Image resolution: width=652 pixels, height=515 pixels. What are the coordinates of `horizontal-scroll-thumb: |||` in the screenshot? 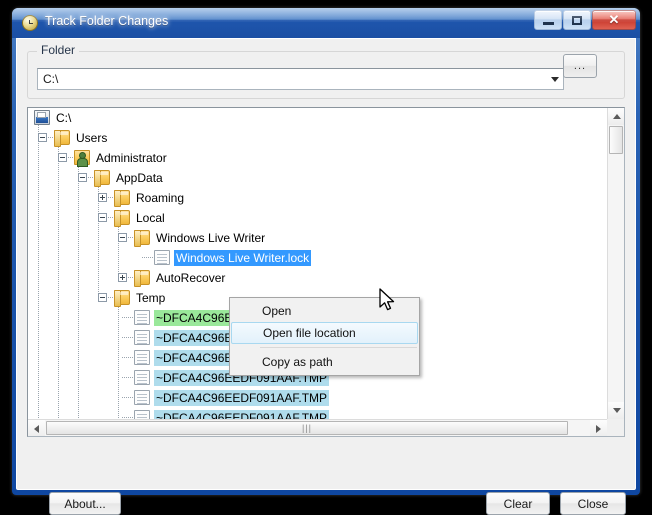 It's located at (307, 428).